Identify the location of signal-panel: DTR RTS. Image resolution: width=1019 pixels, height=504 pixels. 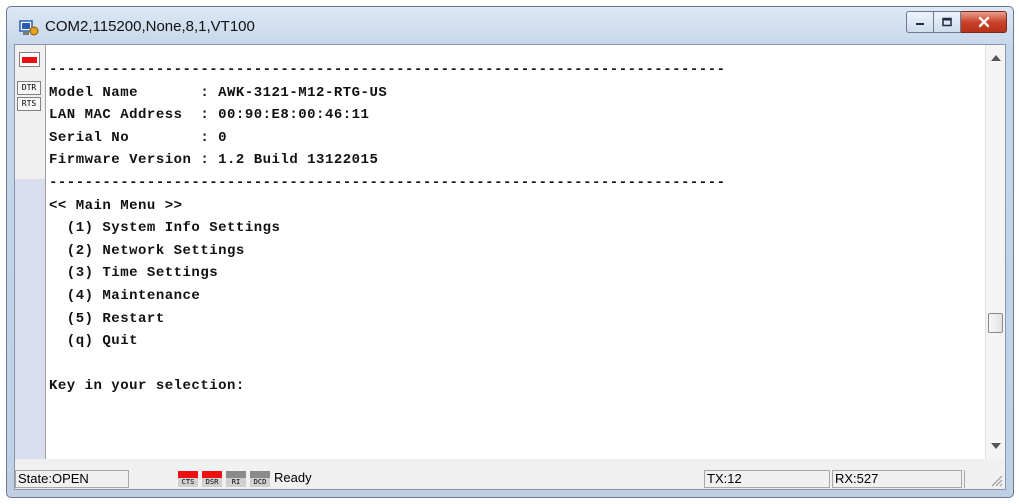
(30, 252).